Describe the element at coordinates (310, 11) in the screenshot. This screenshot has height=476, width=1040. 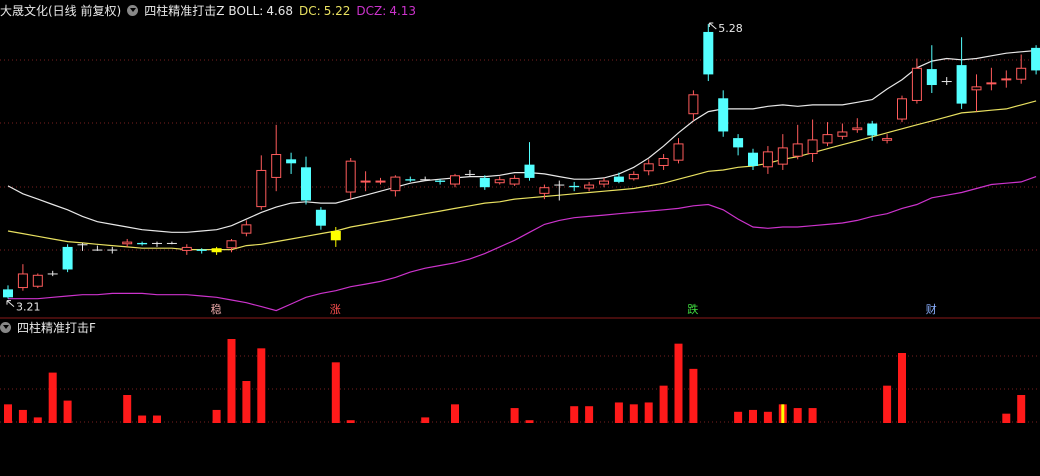
I see `dc-label: DC:` at that location.